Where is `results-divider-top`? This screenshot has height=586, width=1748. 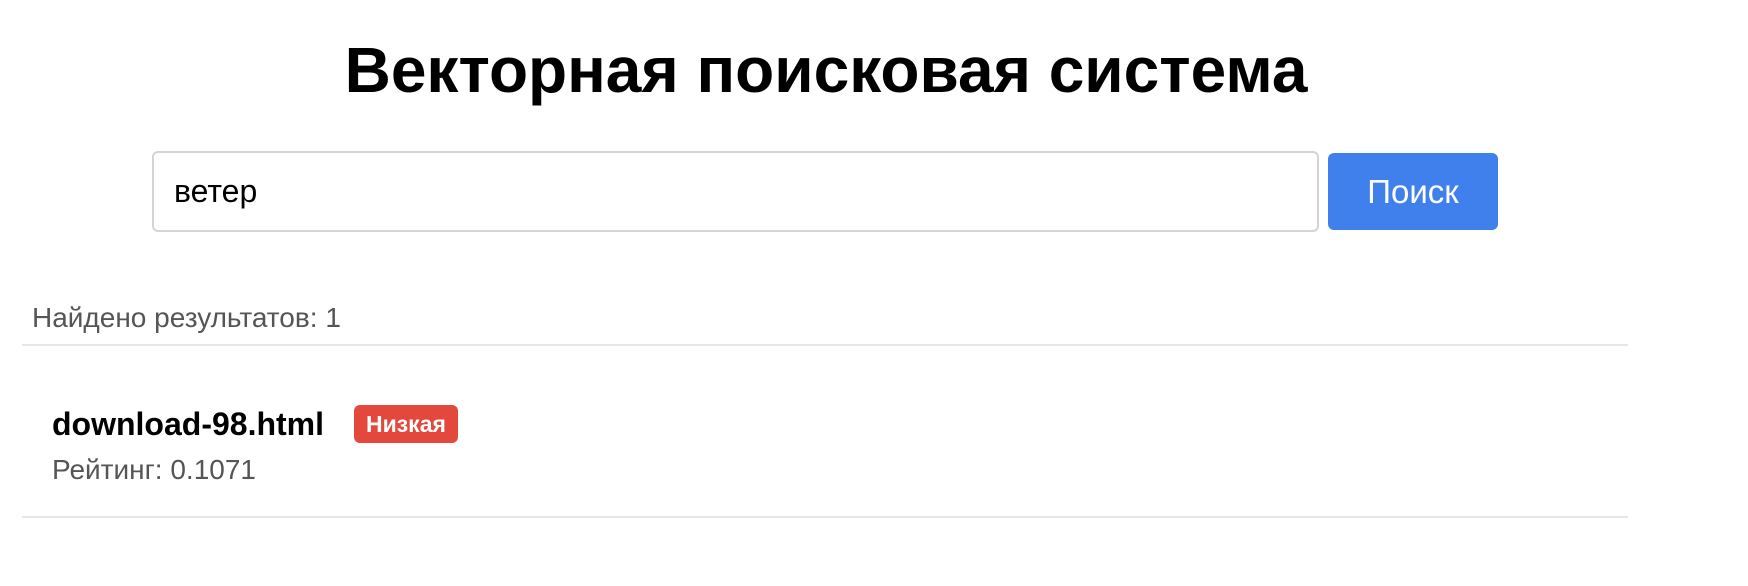 results-divider-top is located at coordinates (825, 345).